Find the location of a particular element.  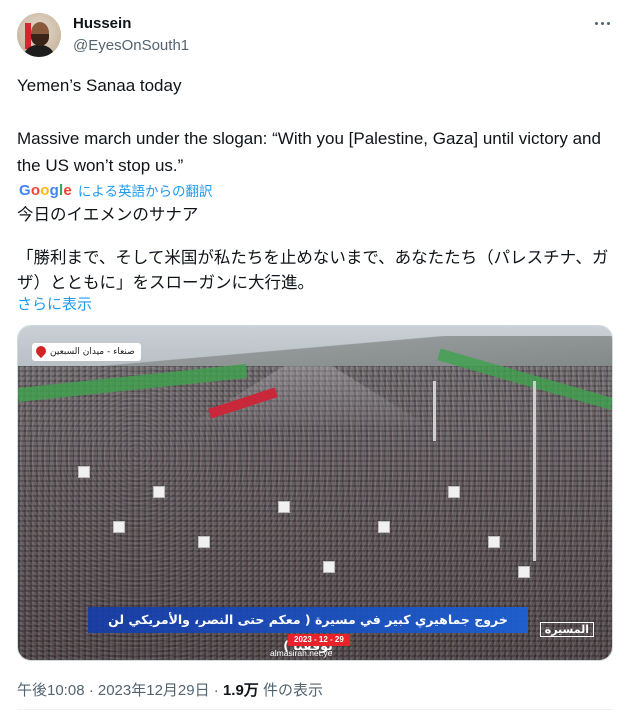

more-options-icon is located at coordinates (602, 23).